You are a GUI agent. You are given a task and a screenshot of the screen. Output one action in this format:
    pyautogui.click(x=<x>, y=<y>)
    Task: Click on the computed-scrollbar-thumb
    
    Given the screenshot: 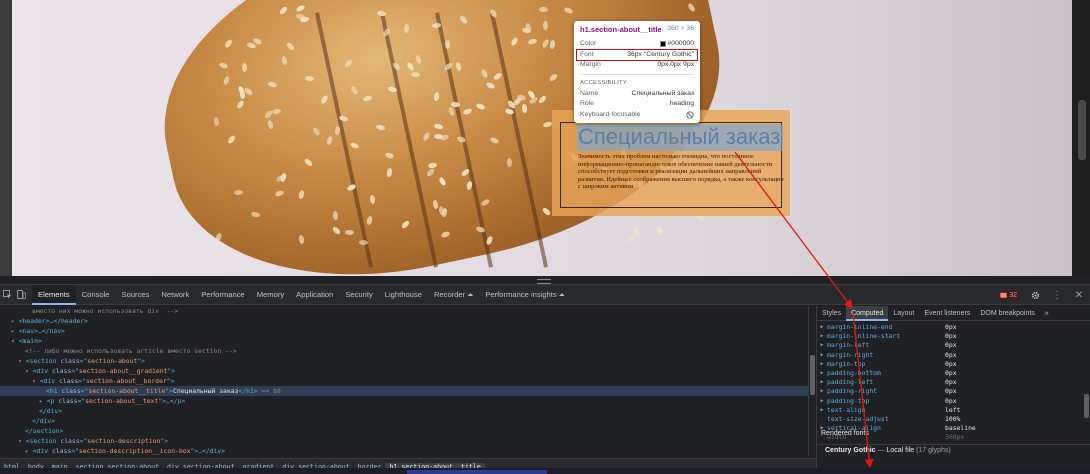 What is the action you would take?
    pyautogui.click(x=1086, y=406)
    